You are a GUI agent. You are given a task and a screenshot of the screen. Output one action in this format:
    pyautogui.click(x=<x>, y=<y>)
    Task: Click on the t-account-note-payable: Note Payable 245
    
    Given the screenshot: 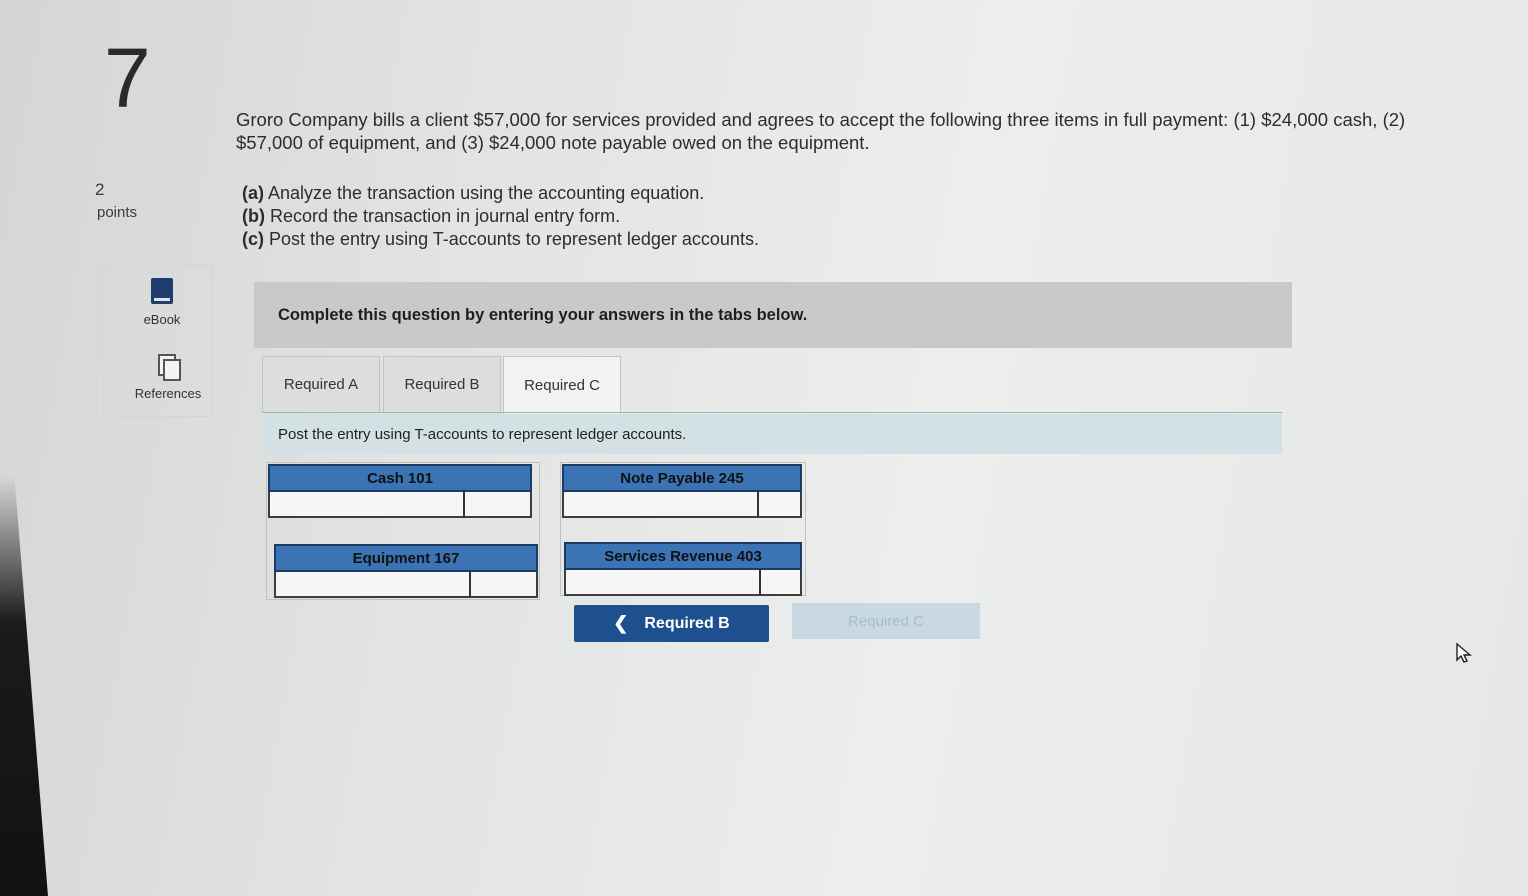 What is the action you would take?
    pyautogui.click(x=757, y=491)
    